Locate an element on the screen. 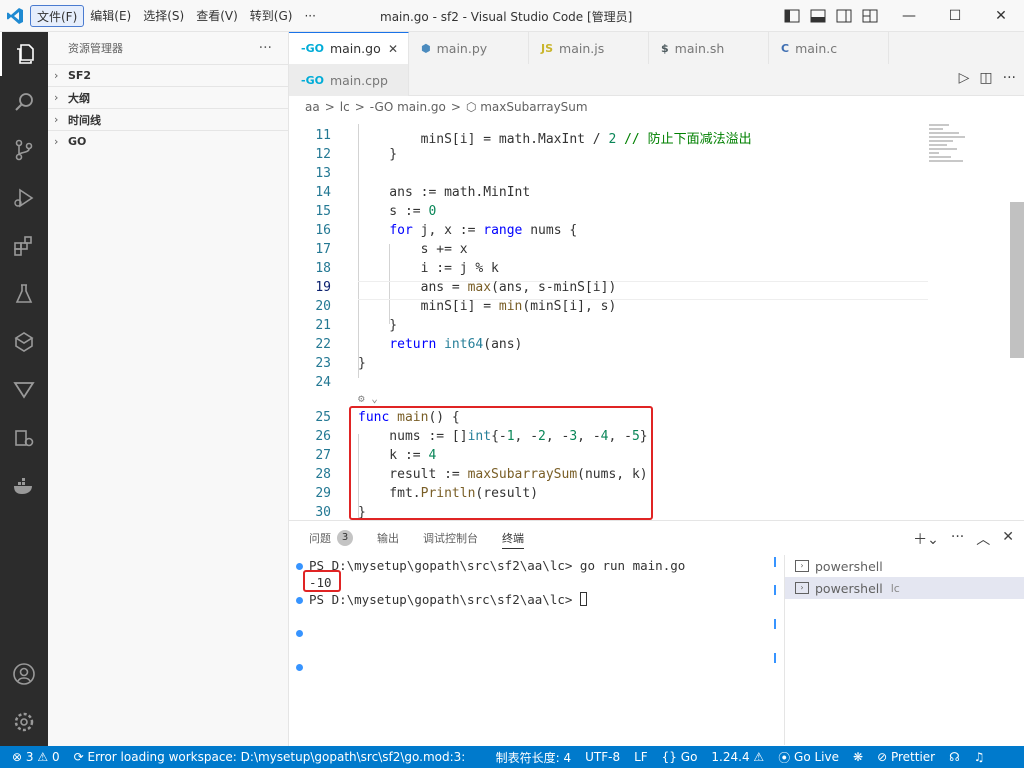 The image size is (1024, 768). close-window-icon: ✕ is located at coordinates (1001, 16).